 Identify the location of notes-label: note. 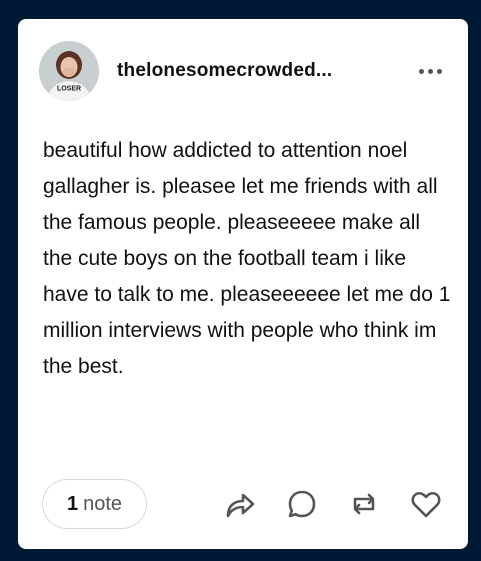
(103, 503).